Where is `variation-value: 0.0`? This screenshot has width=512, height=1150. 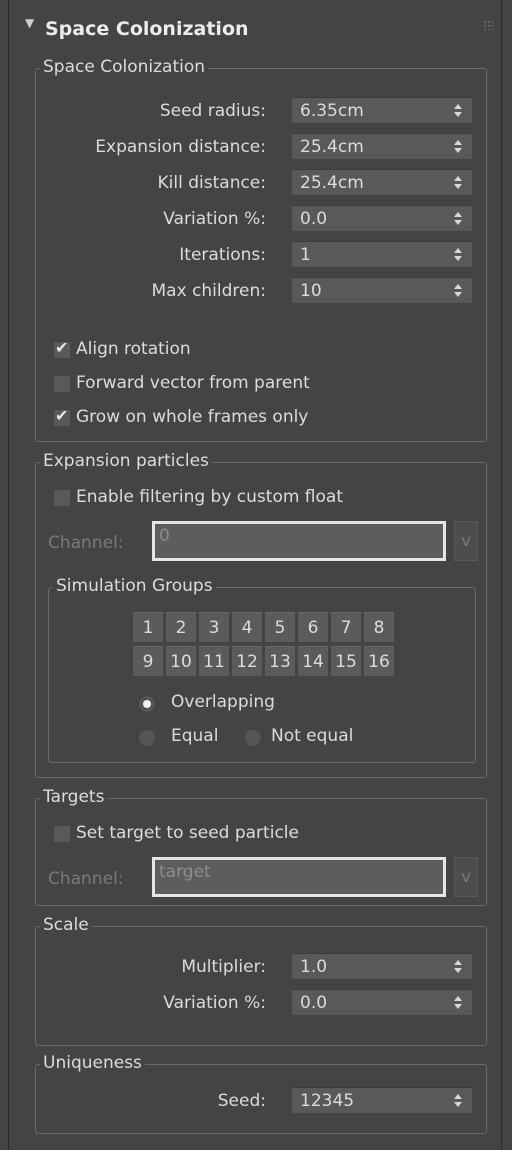
variation-value: 0.0 is located at coordinates (313, 219).